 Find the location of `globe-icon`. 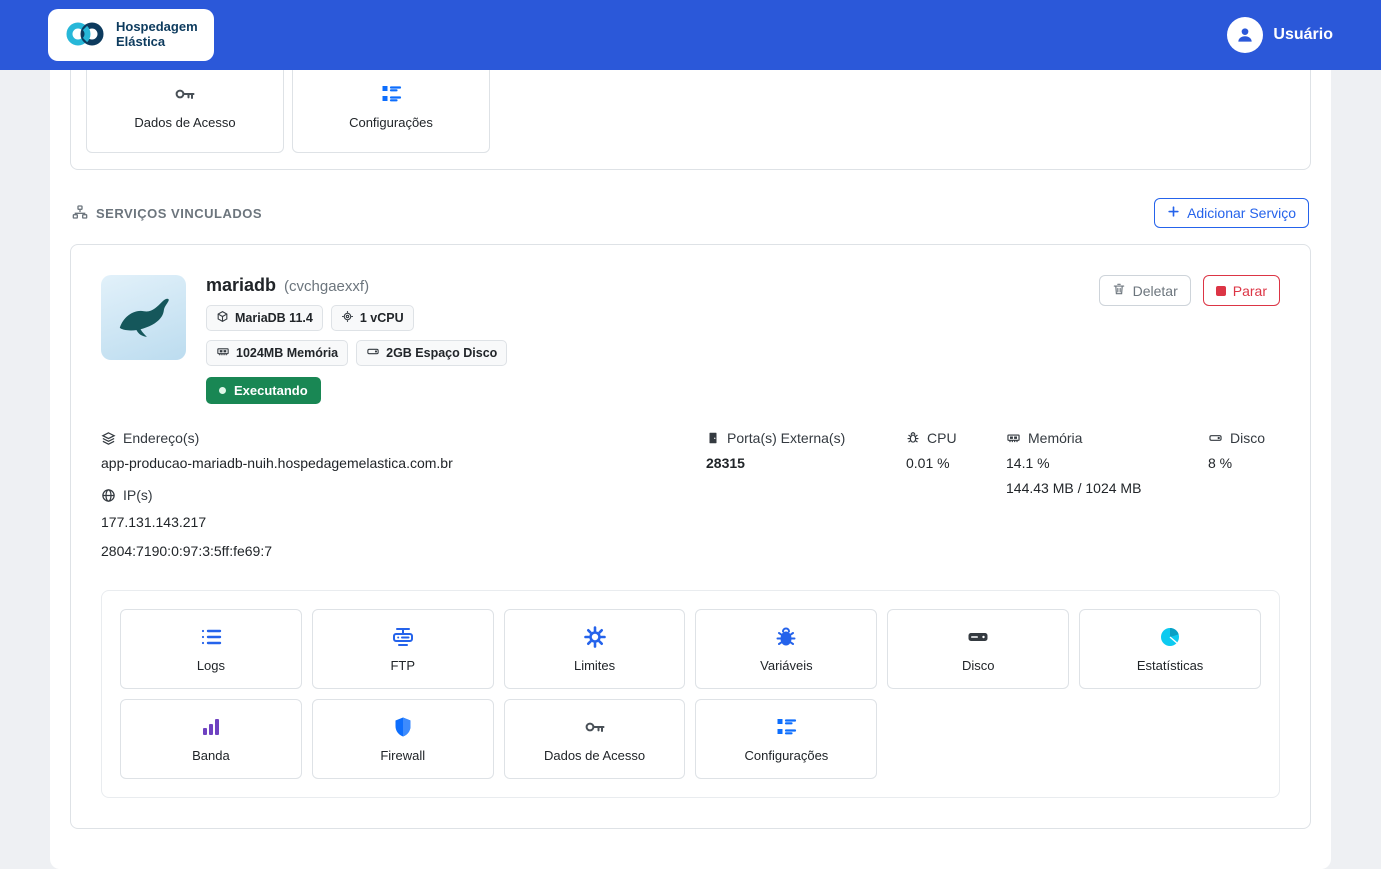

globe-icon is located at coordinates (108, 495).